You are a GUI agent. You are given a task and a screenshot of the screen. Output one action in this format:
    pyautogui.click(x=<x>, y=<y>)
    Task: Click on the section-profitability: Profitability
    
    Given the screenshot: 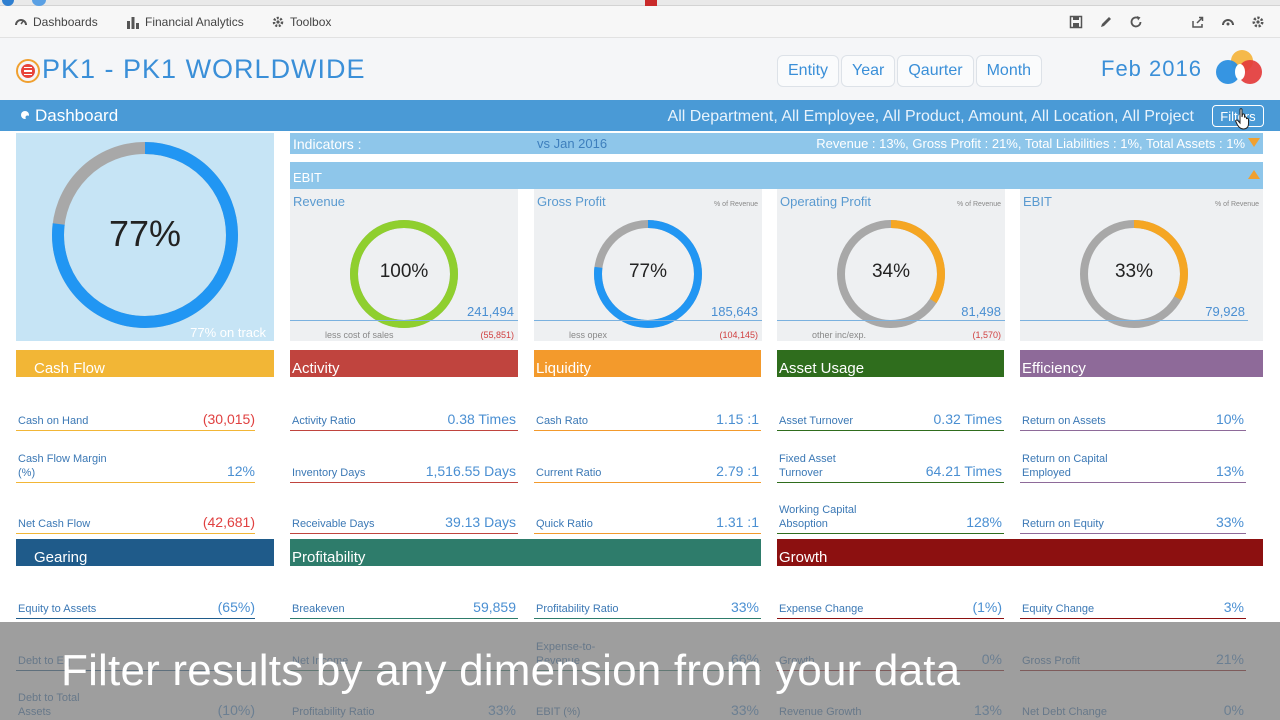 What is the action you would take?
    pyautogui.click(x=525, y=552)
    